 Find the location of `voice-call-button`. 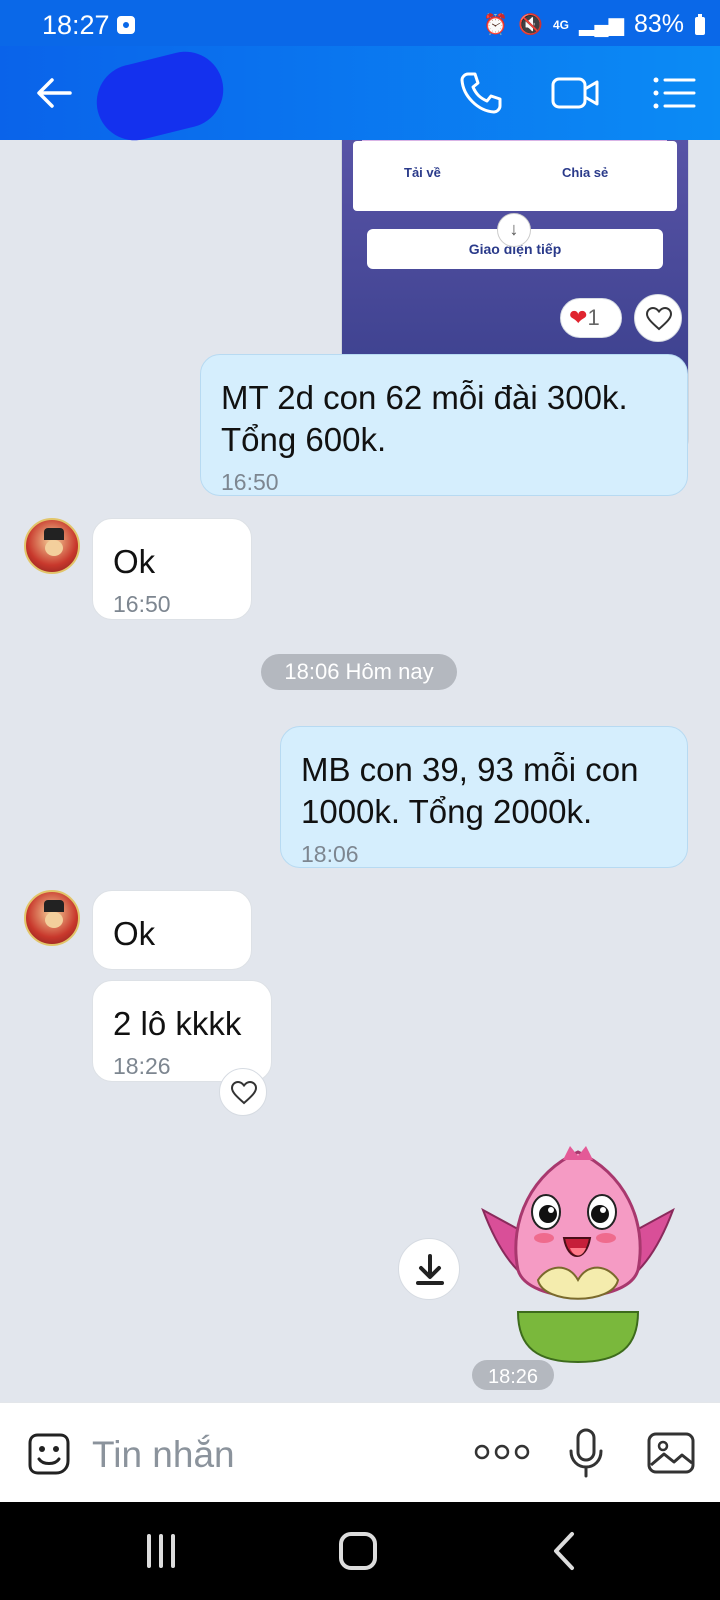

voice-call-button is located at coordinates (481, 93).